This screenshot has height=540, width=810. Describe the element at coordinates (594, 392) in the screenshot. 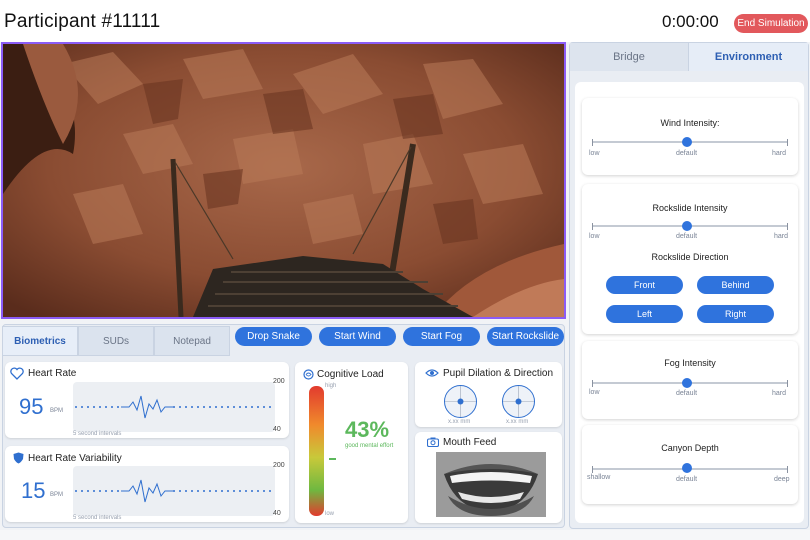

I see `fog-min-label: low` at that location.